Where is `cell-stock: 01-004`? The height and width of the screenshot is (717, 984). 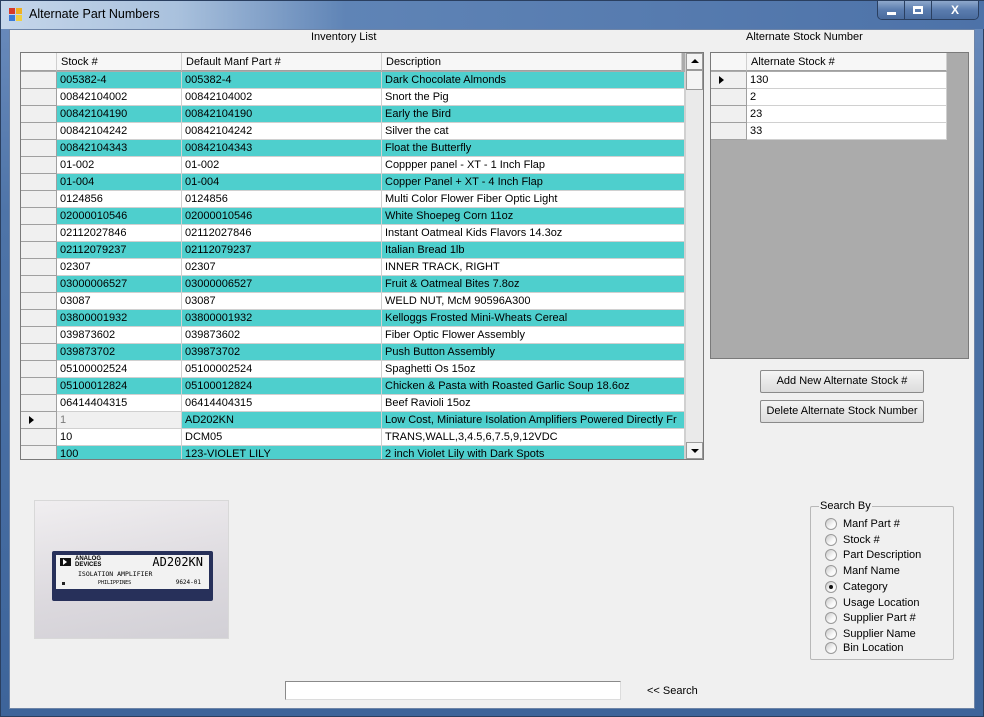 cell-stock: 01-004 is located at coordinates (119, 182).